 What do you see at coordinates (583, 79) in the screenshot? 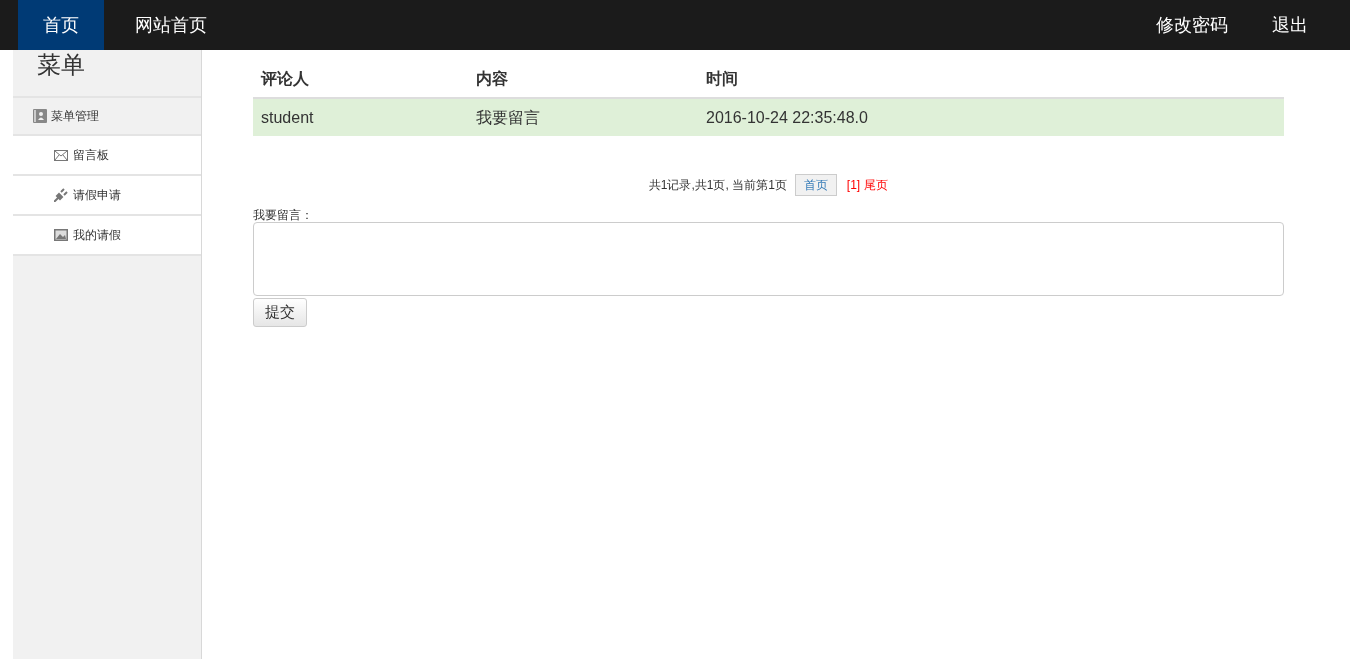
I see `column-header: 内容` at bounding box center [583, 79].